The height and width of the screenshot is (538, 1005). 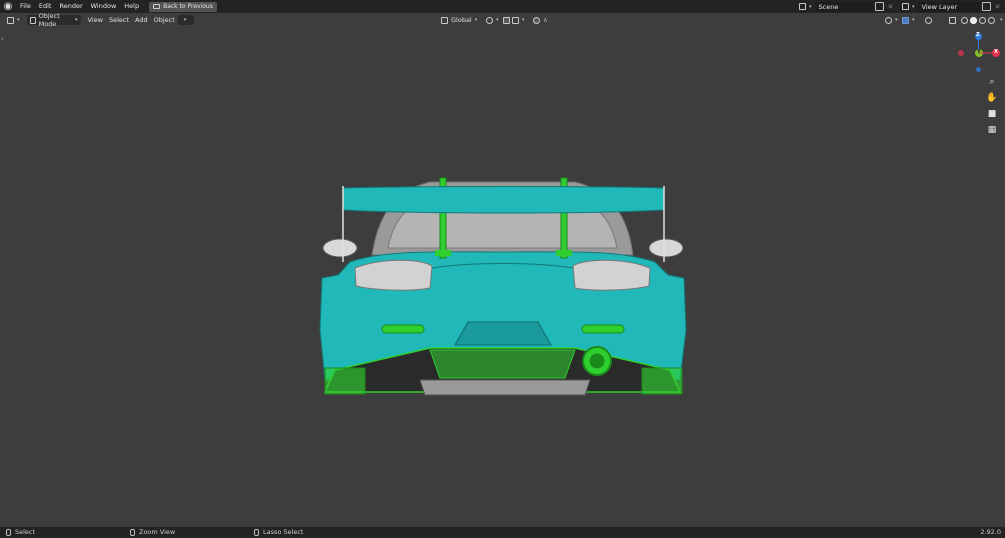 I want to click on status-version: 2.92.0, so click(x=990, y=532).